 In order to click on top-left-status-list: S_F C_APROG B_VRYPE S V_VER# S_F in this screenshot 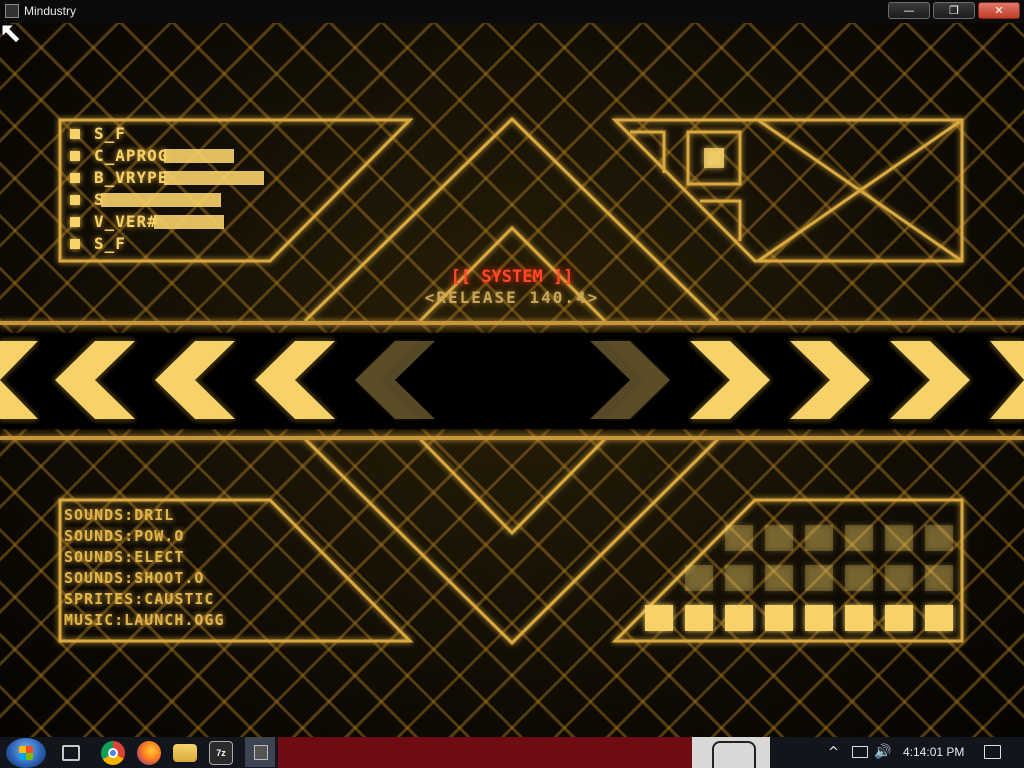, I will do `click(220, 189)`.